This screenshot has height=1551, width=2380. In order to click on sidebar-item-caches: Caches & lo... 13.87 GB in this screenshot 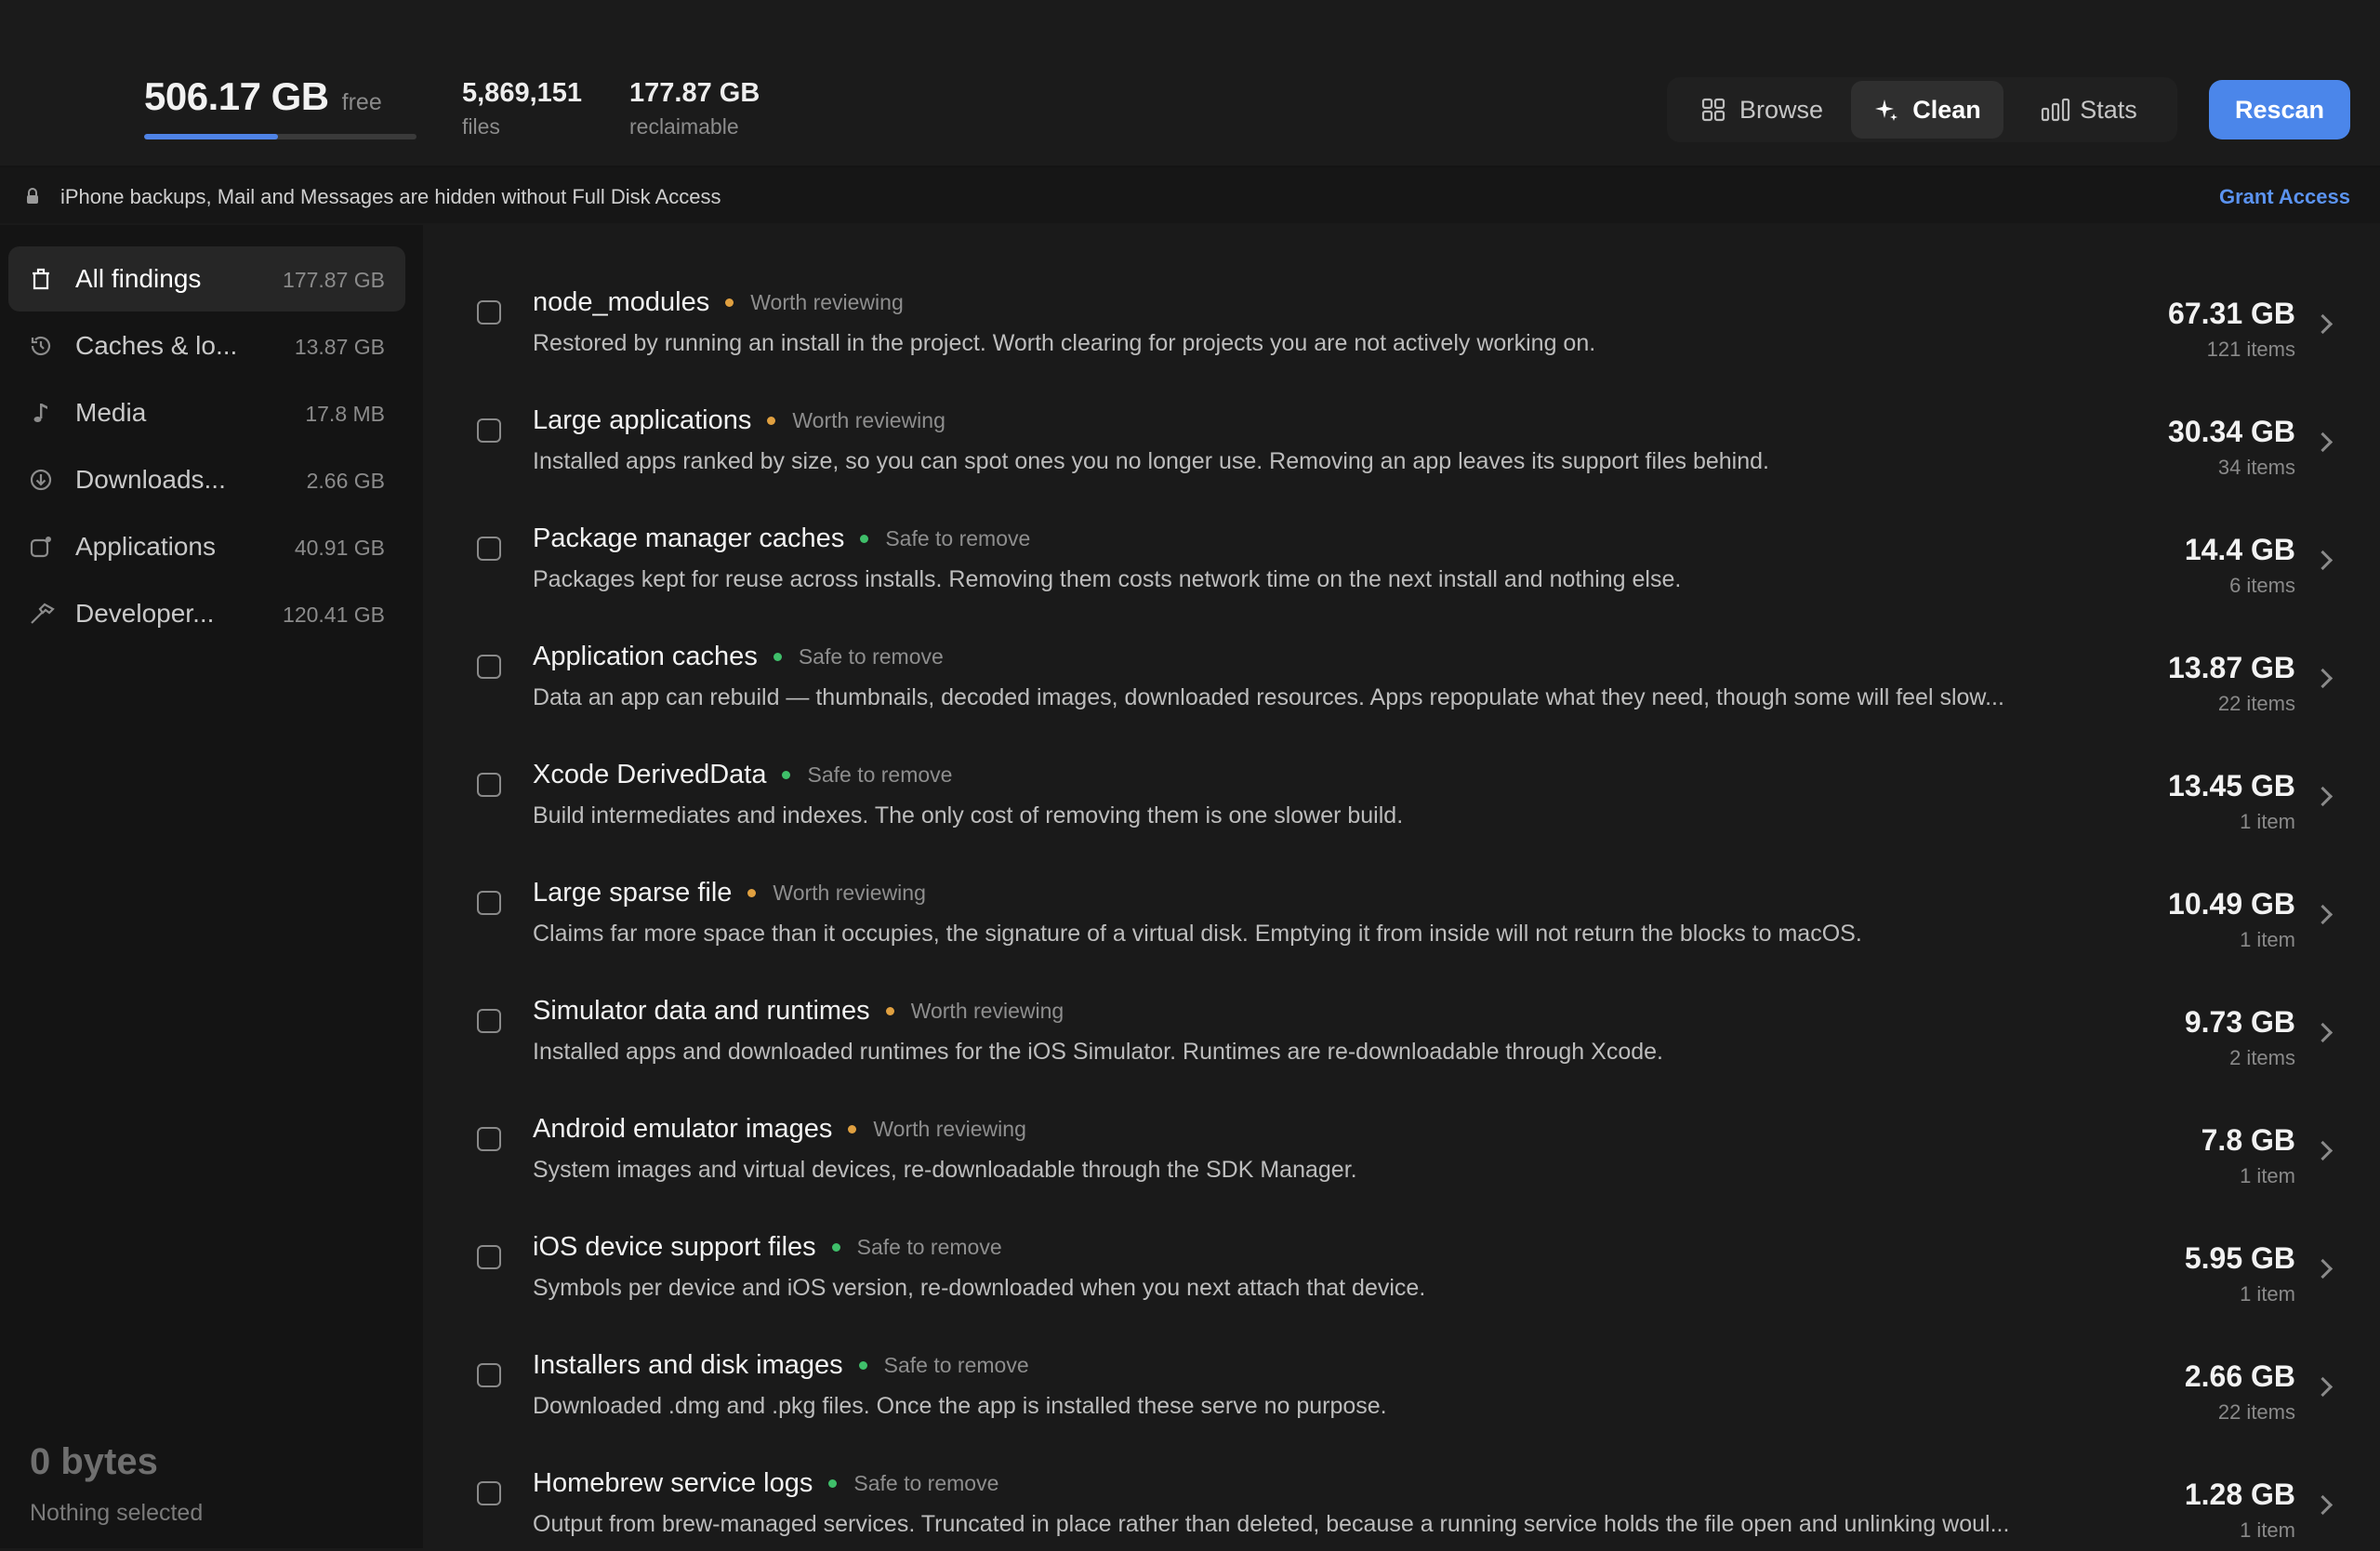, I will do `click(206, 345)`.